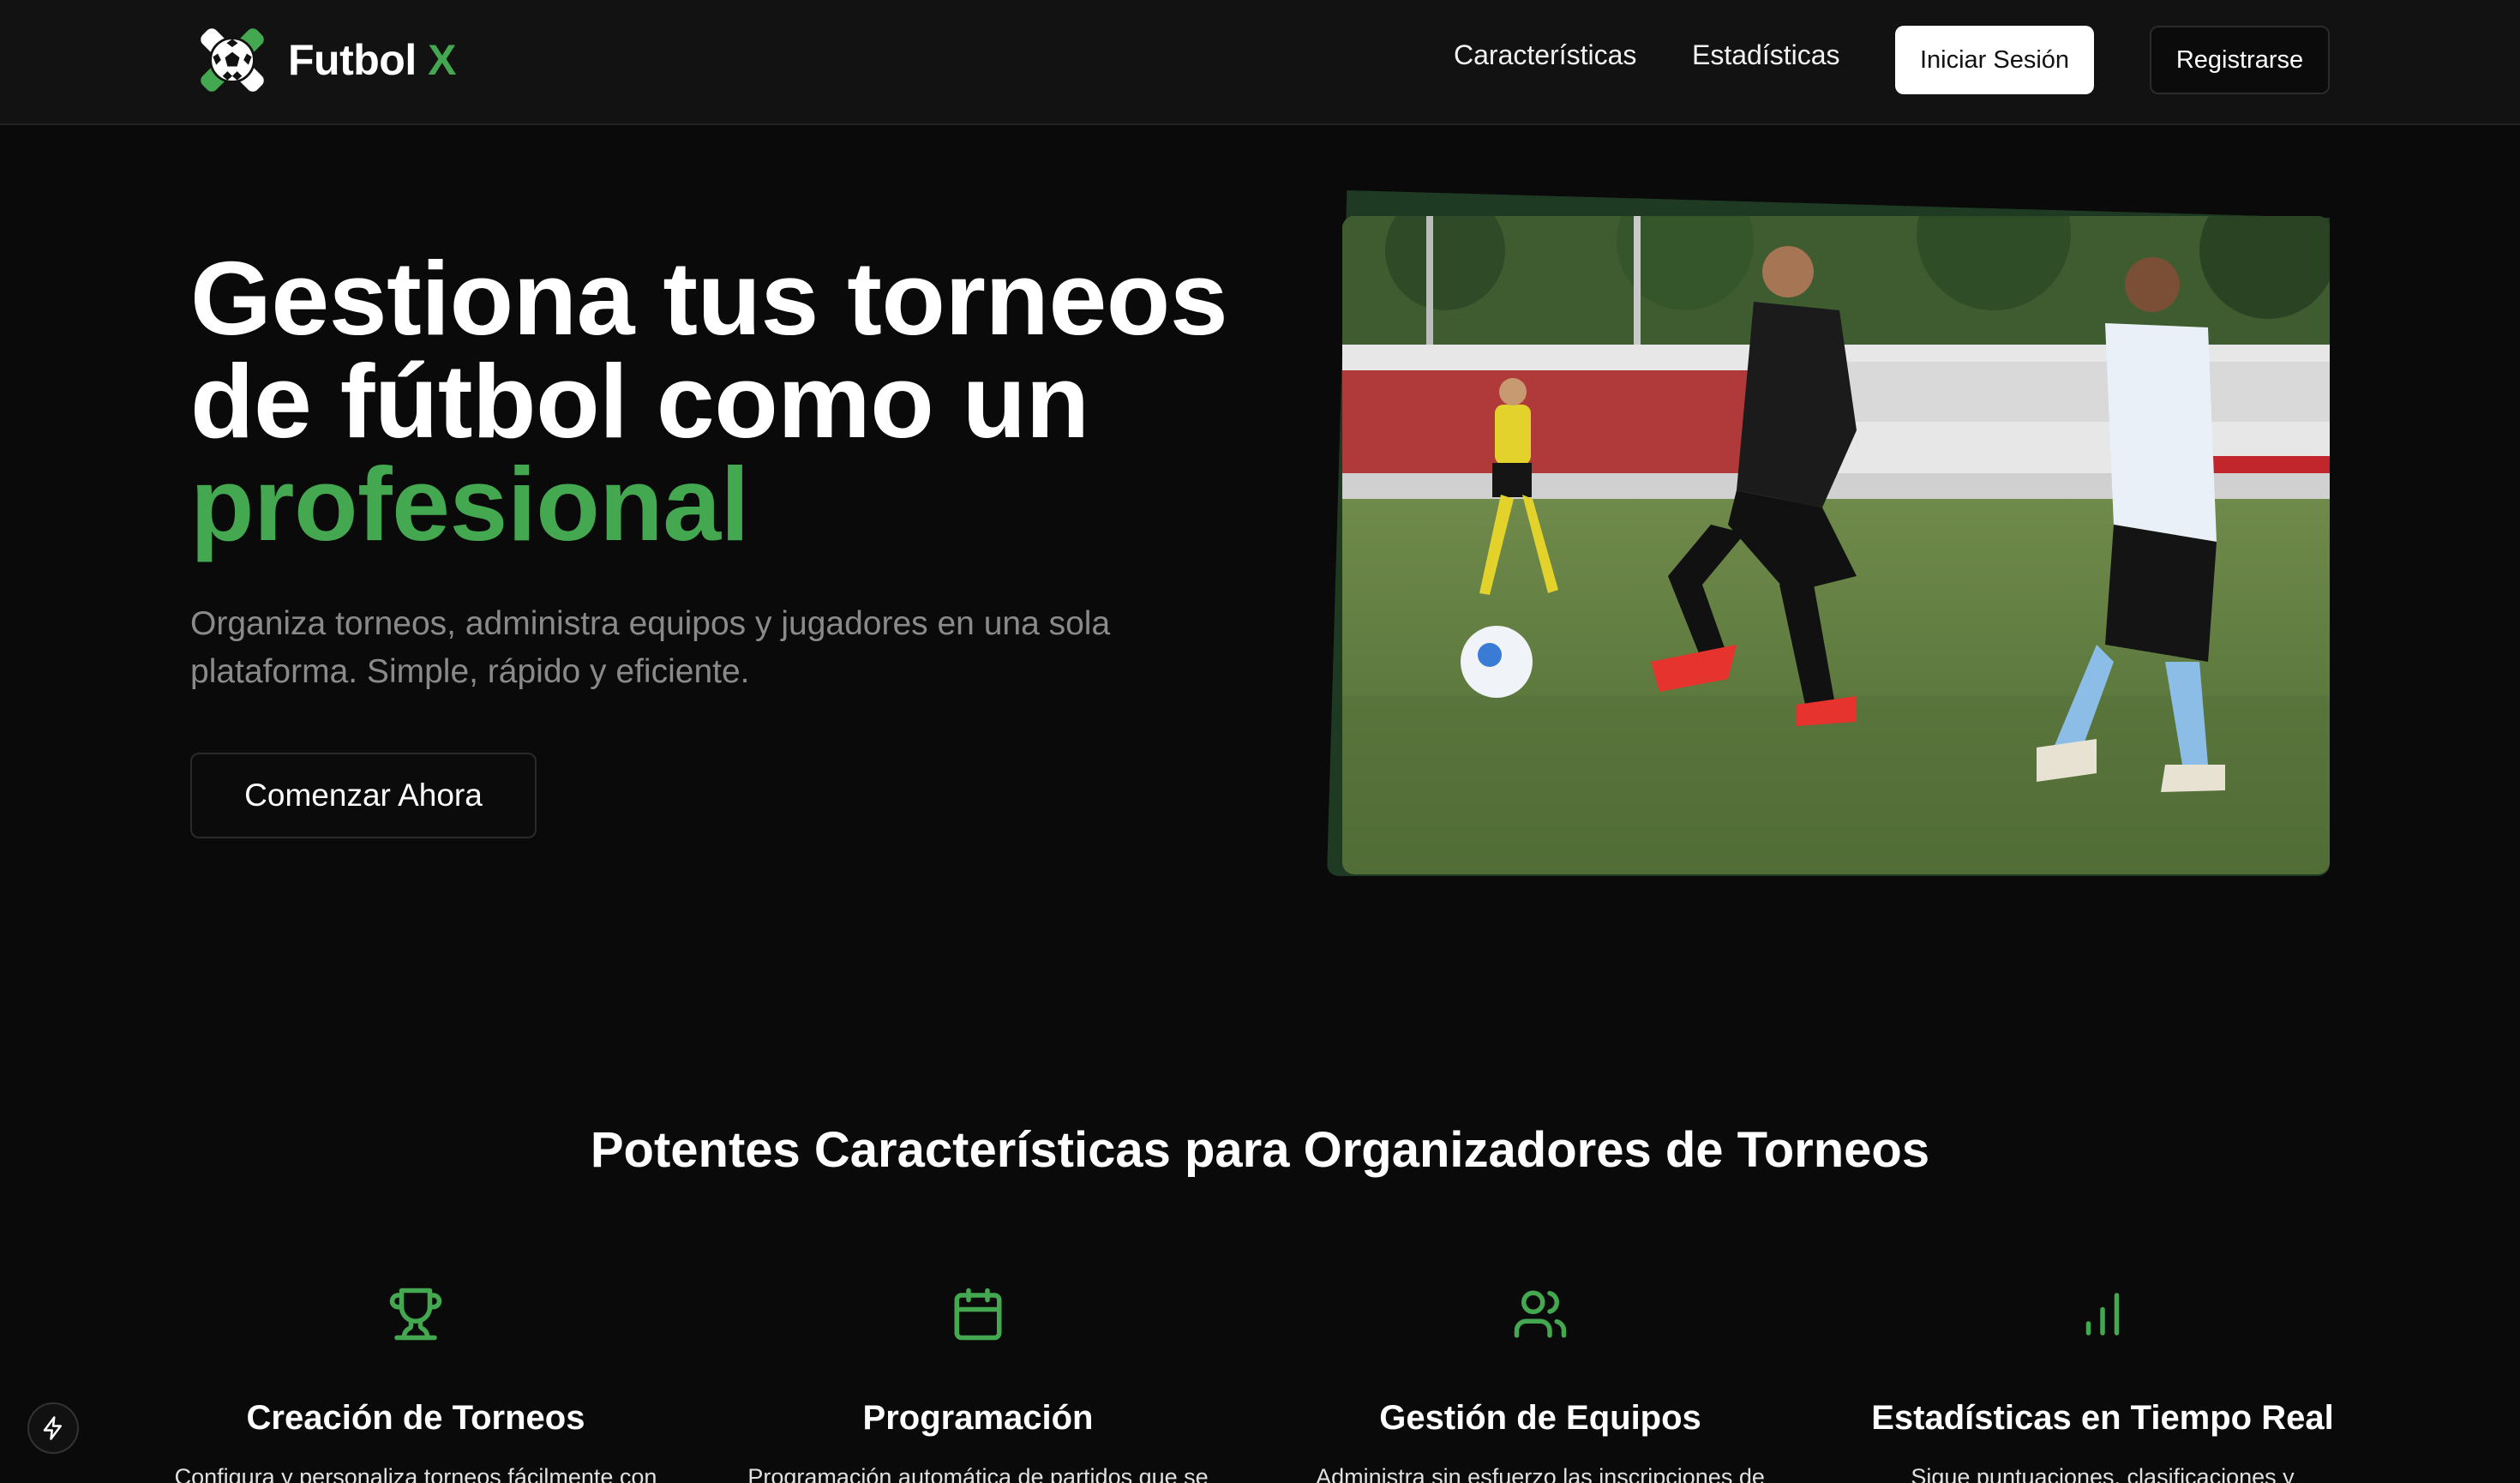 The height and width of the screenshot is (1483, 2520). I want to click on feature-title: Gestión de Equipos, so click(1540, 1418).